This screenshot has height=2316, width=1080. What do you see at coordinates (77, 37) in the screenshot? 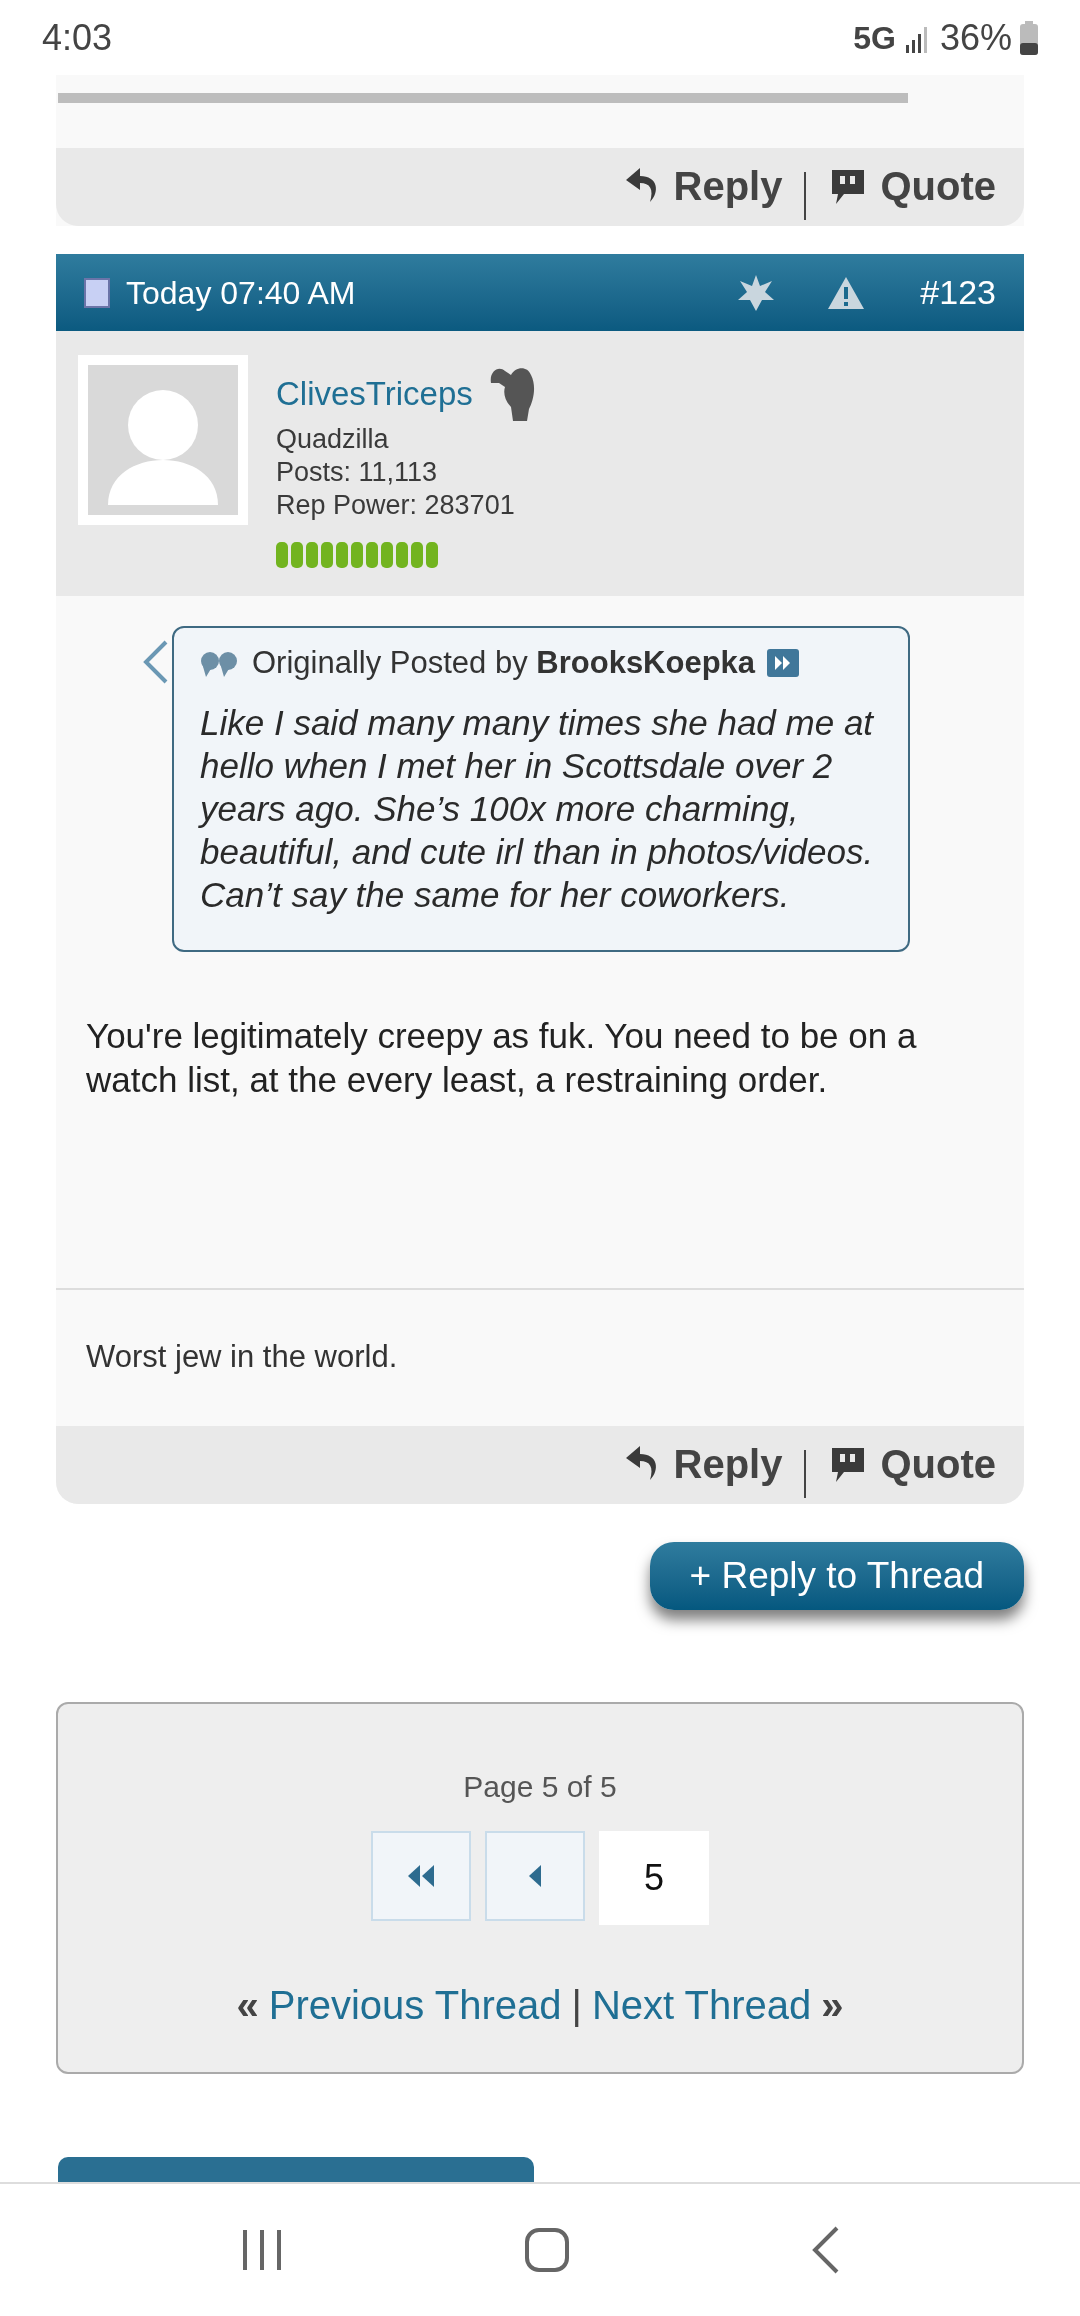
I see `status-time: 4:03` at bounding box center [77, 37].